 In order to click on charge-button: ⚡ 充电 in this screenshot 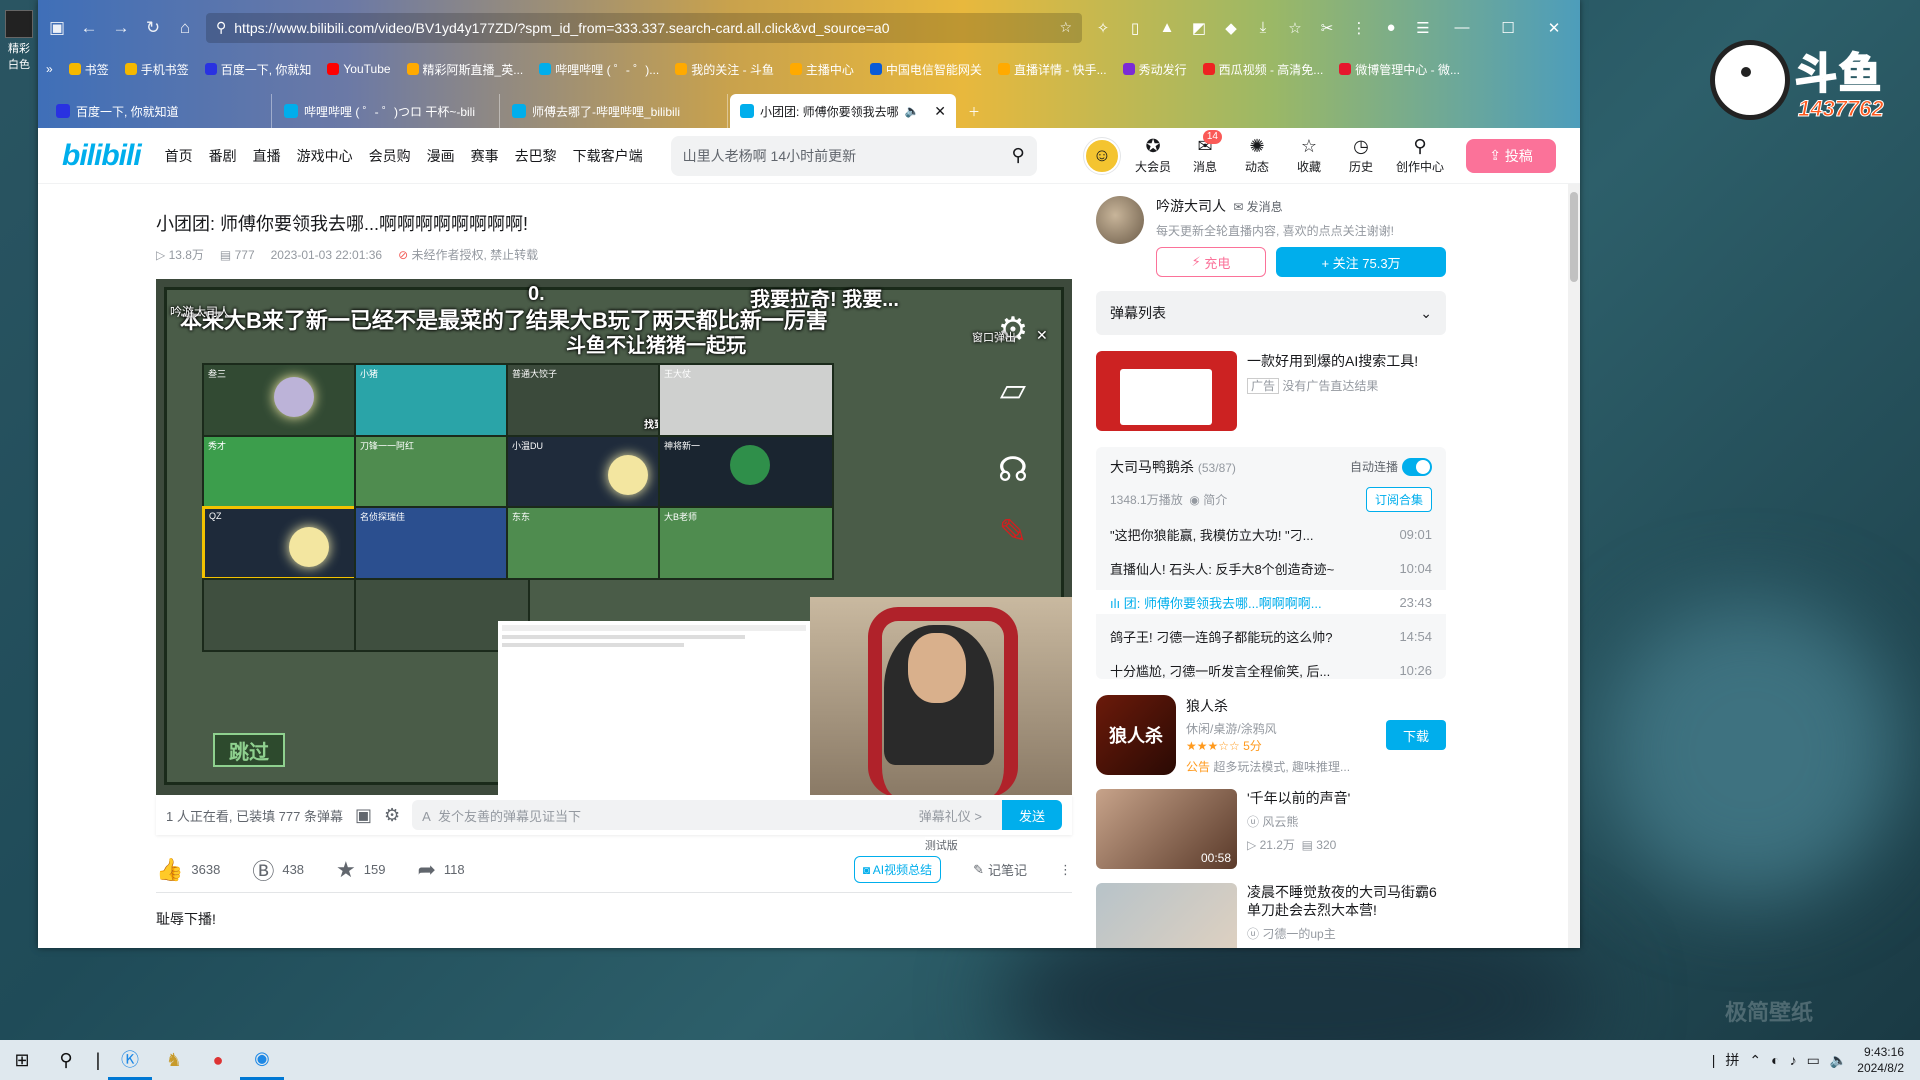, I will do `click(1211, 262)`.